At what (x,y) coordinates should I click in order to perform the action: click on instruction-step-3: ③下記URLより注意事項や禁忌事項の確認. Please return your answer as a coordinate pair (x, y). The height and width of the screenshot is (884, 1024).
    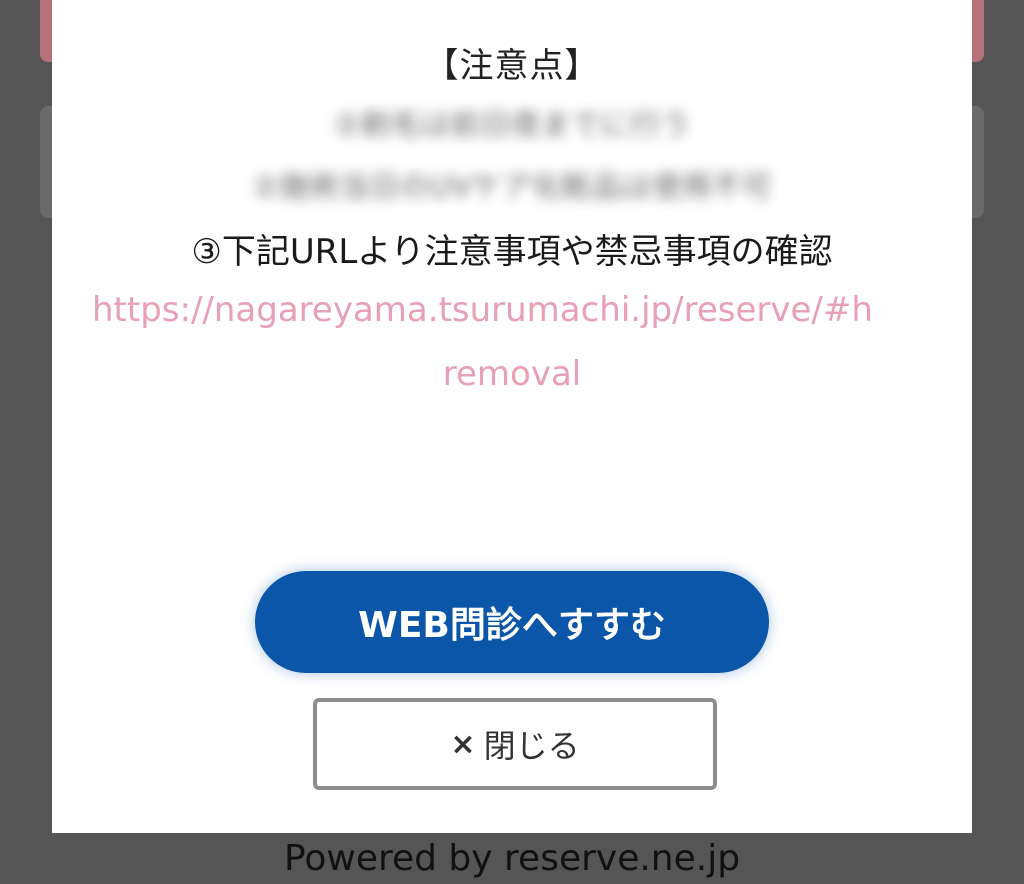
    Looking at the image, I should click on (512, 252).